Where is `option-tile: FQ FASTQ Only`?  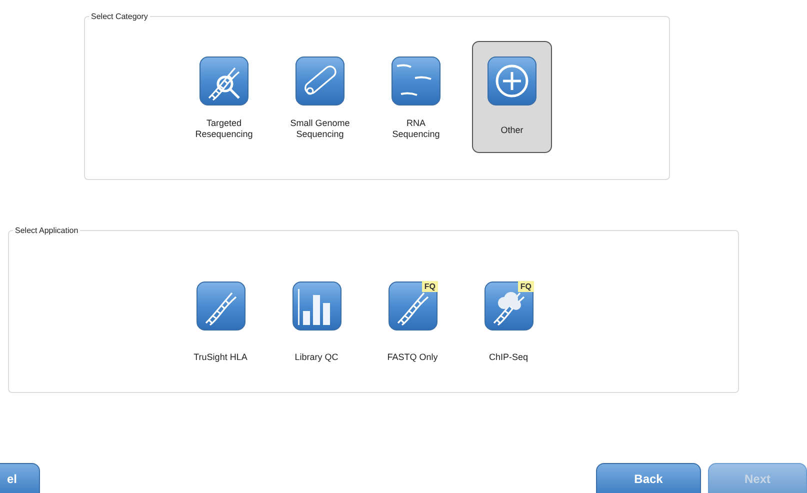
option-tile: FQ FASTQ Only is located at coordinates (412, 322).